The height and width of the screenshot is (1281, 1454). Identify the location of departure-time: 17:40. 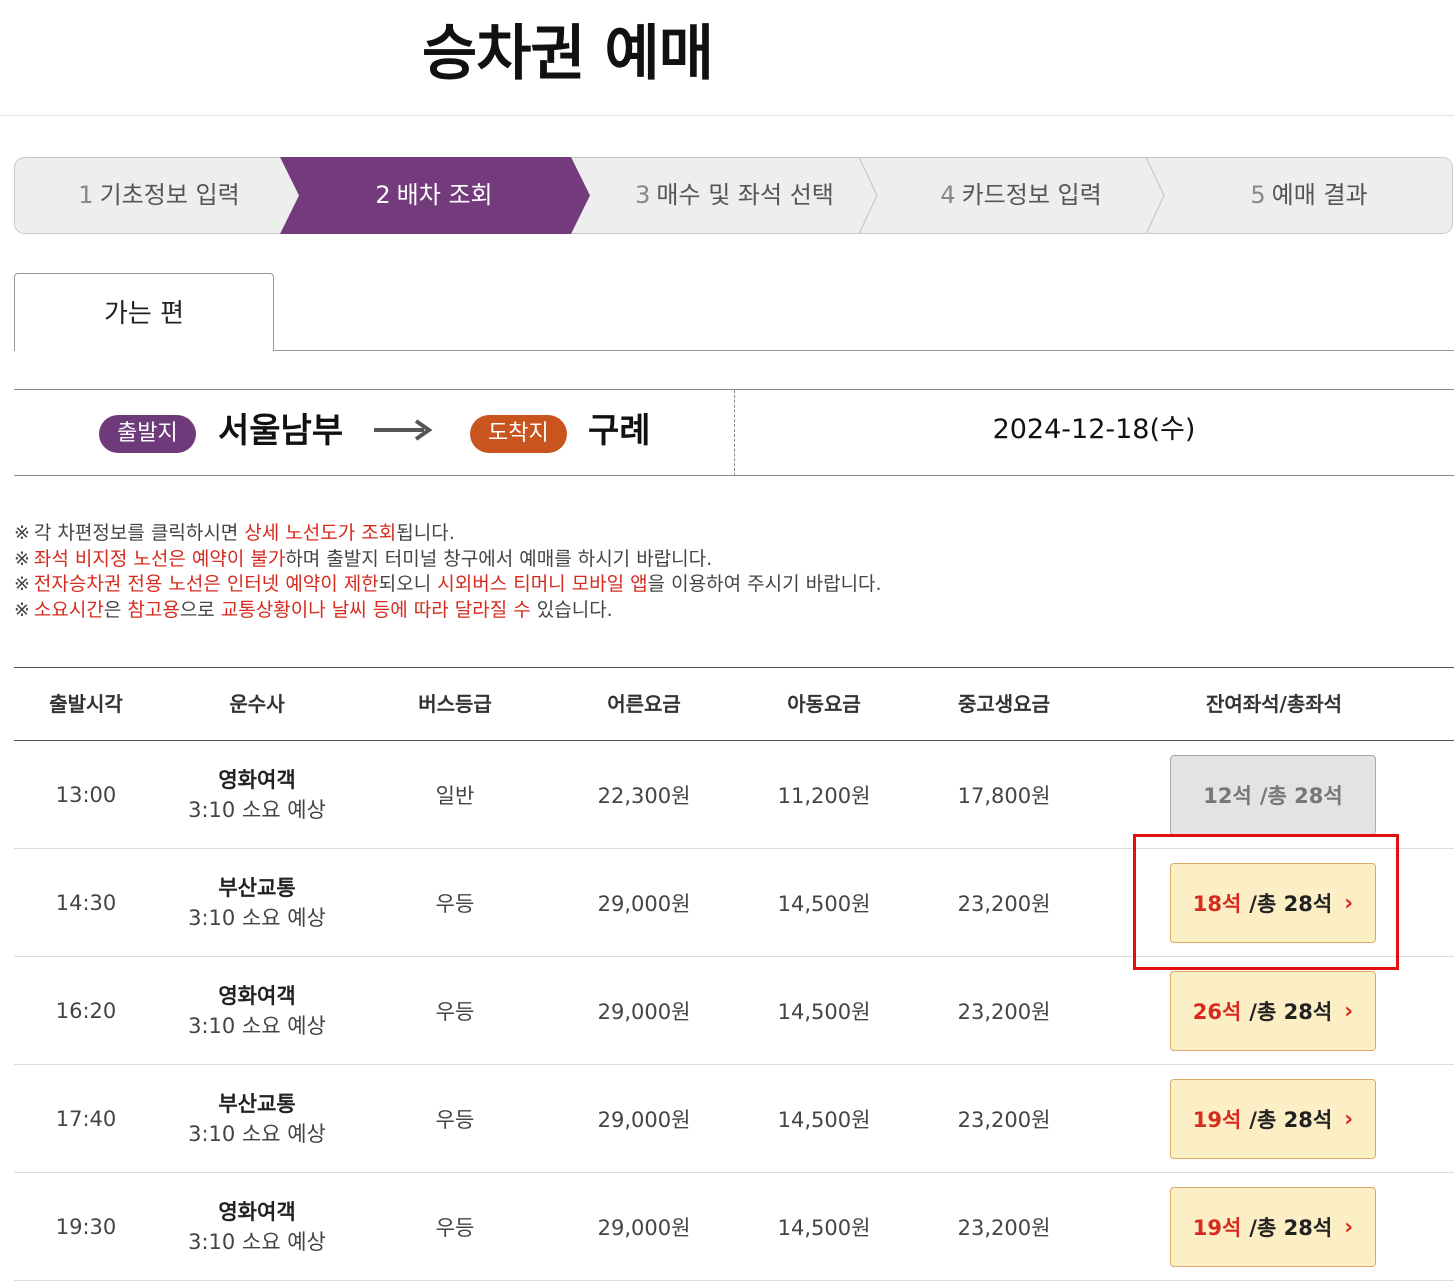
(86, 1118).